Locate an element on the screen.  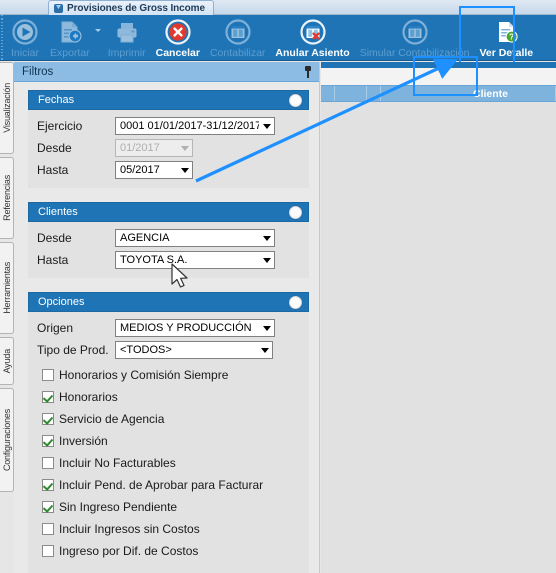
ledger-cancel-icon is located at coordinates (313, 32).